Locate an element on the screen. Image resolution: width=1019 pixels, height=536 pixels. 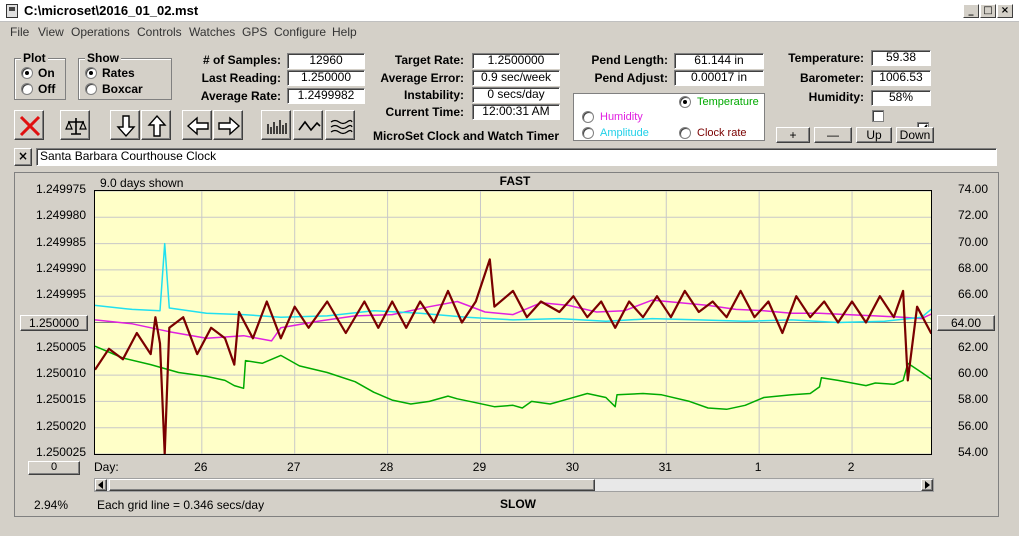
scroll-right-button is located at coordinates (927, 485).